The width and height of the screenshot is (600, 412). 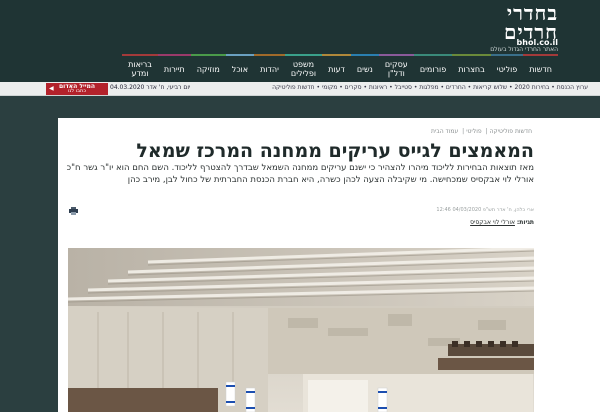 I want to click on nav-item-health: בריאות ומדע, so click(x=140, y=68).